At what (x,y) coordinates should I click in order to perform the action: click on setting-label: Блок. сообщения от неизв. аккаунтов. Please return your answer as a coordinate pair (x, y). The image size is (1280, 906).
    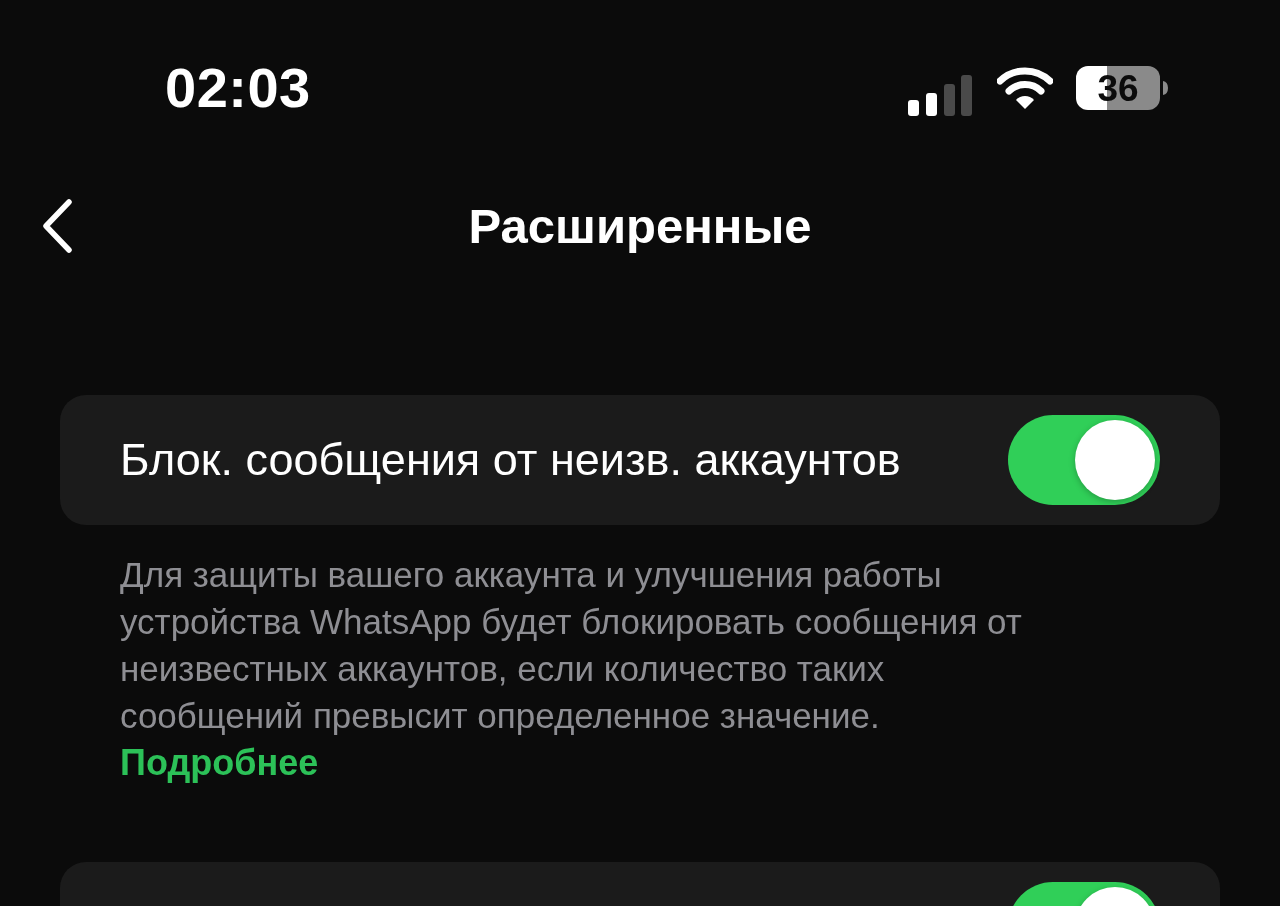
    Looking at the image, I should click on (510, 460).